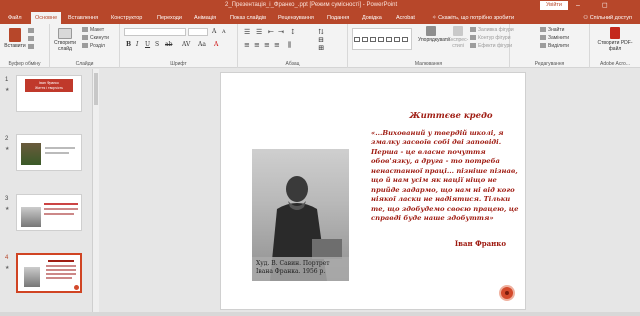 The height and width of the screenshot is (316, 640). What do you see at coordinates (466, 243) in the screenshot?
I see `quote-author: Іван Франко` at bounding box center [466, 243].